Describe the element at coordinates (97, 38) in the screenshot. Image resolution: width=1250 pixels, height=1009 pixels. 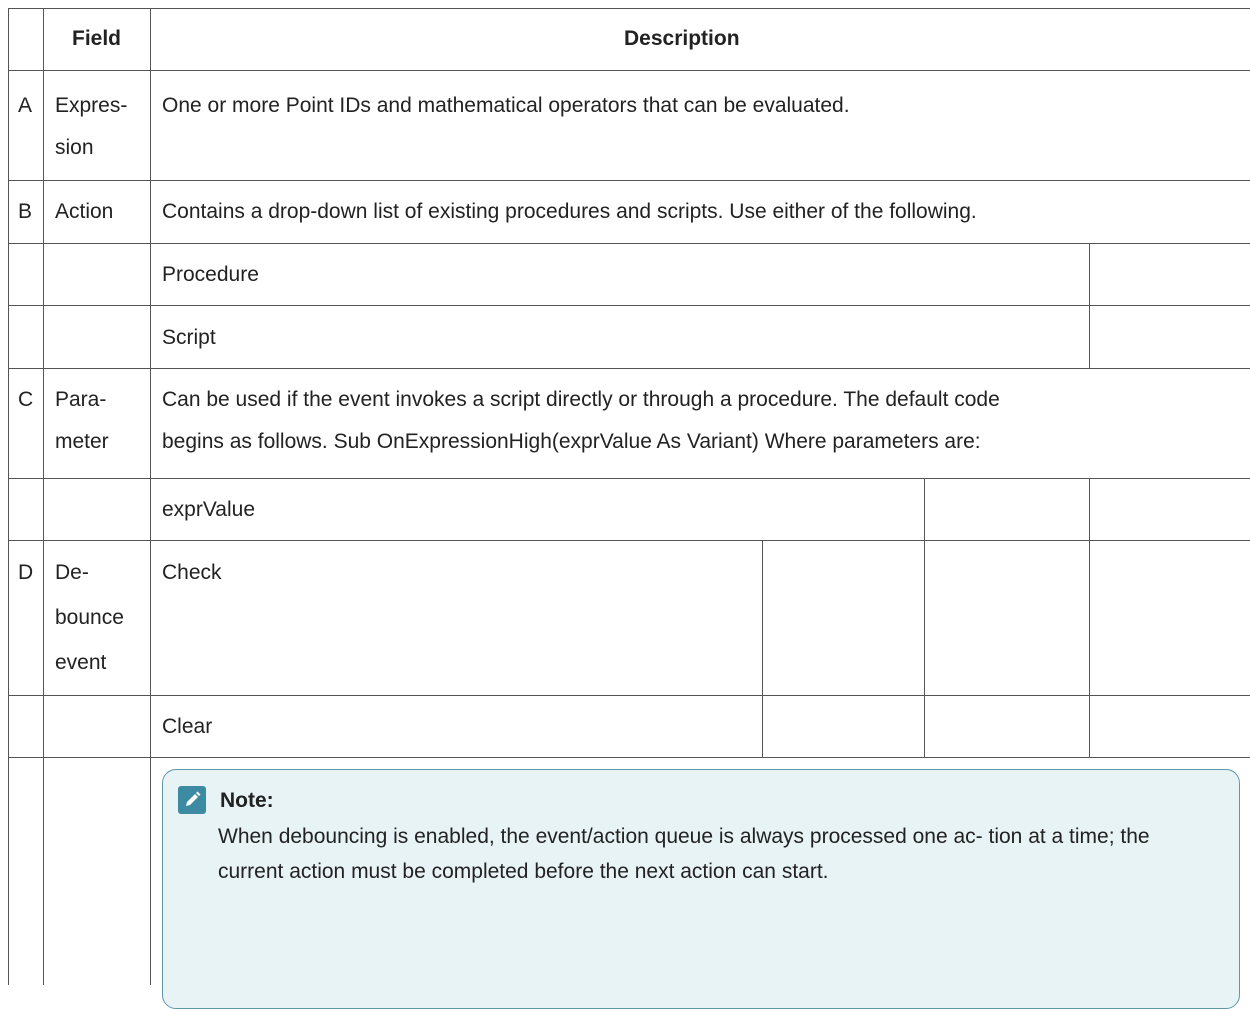
I see `column-header-field: Field` at that location.